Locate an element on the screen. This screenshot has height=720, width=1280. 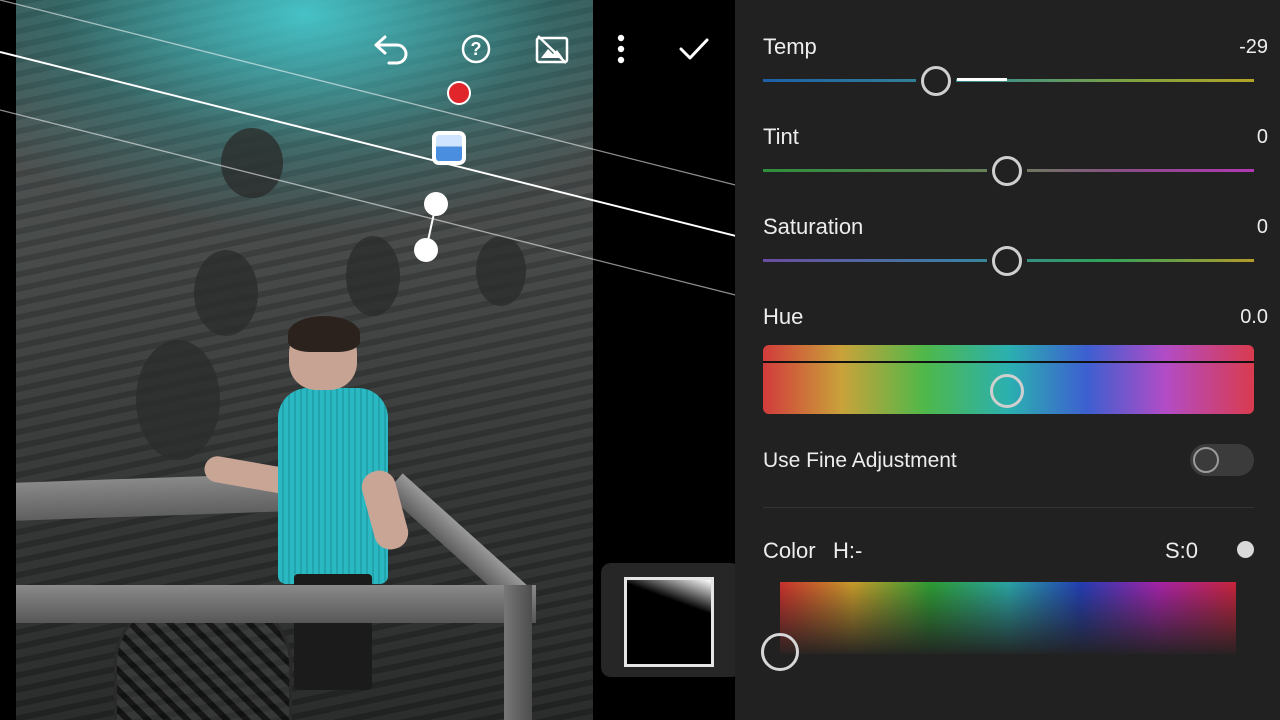
mask-adjust-handle is located at coordinates (449, 148).